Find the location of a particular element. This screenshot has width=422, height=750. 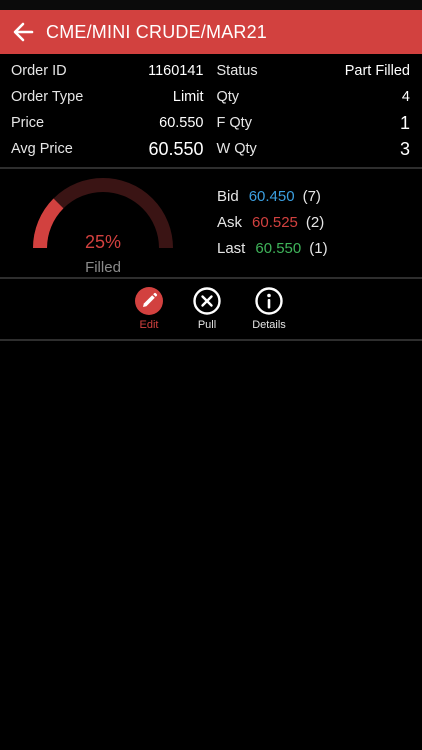

status-label: Status is located at coordinates (237, 71).